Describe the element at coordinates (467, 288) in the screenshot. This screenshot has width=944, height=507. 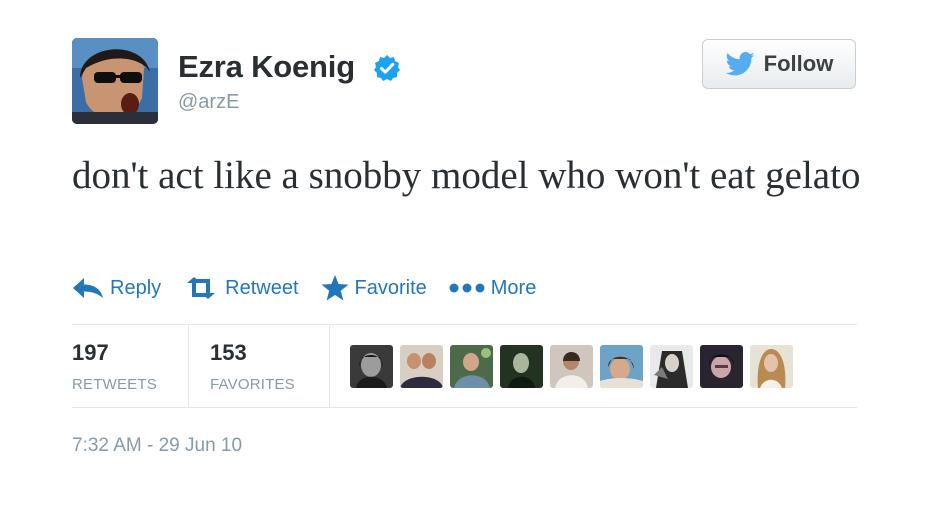
I see `more-dots-icon` at that location.